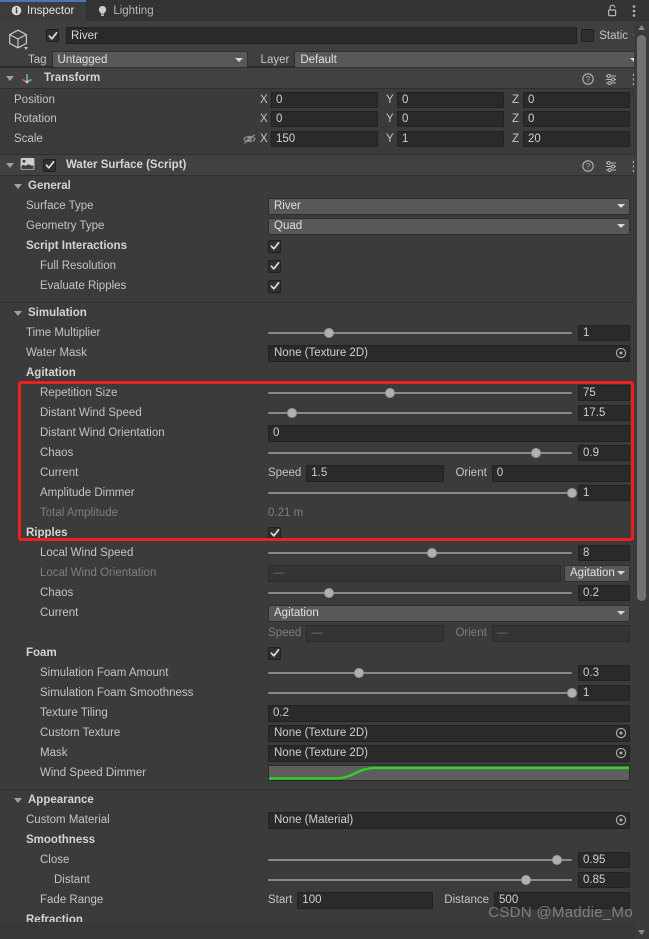 This screenshot has width=649, height=939. I want to click on simulation-section-header: Simulation, so click(324, 313).